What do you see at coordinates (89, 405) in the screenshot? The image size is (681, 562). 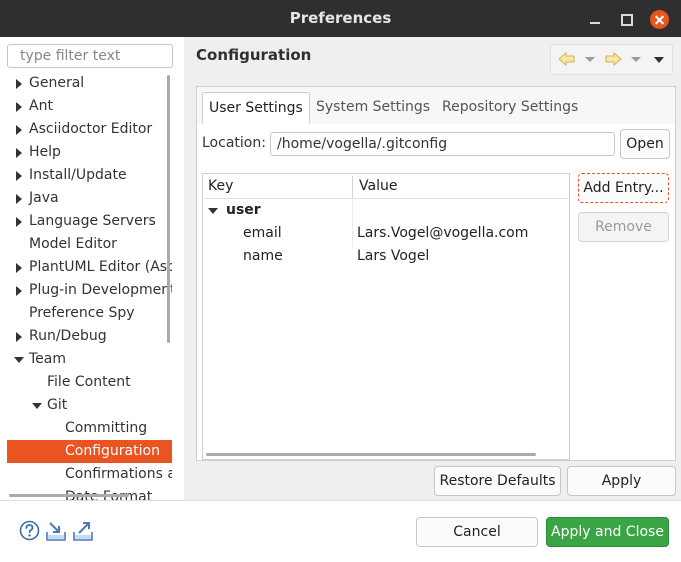 I see `tree-item-git: Git` at bounding box center [89, 405].